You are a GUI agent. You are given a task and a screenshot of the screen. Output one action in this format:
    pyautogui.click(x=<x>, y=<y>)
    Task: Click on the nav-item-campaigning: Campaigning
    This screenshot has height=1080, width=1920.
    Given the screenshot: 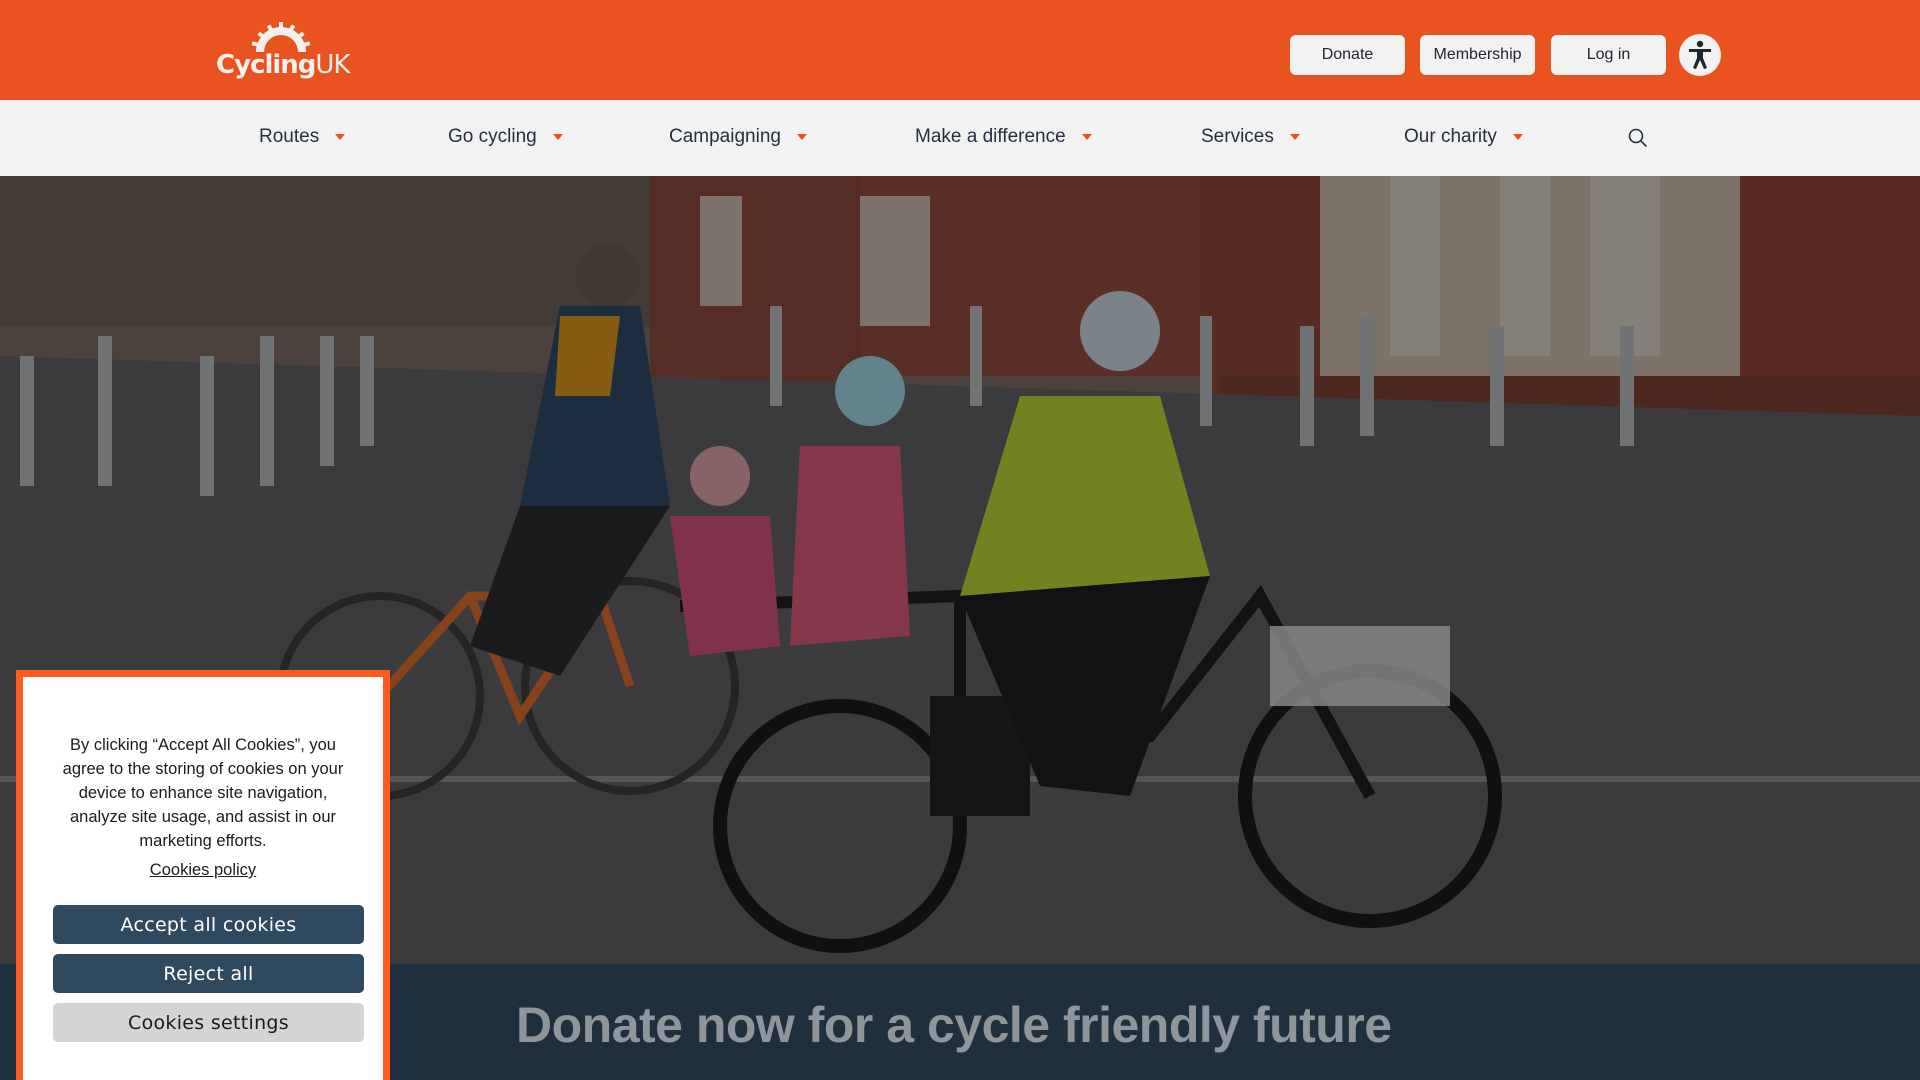 What is the action you would take?
    pyautogui.click(x=738, y=137)
    